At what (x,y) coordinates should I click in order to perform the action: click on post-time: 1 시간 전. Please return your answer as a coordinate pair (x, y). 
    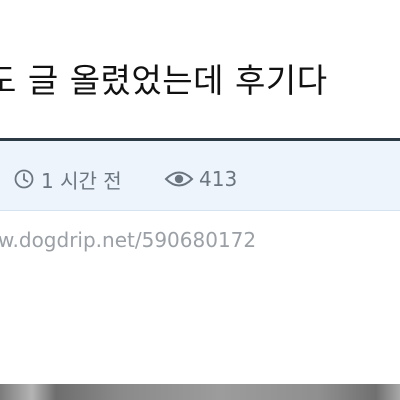
    Looking at the image, I should click on (68, 179).